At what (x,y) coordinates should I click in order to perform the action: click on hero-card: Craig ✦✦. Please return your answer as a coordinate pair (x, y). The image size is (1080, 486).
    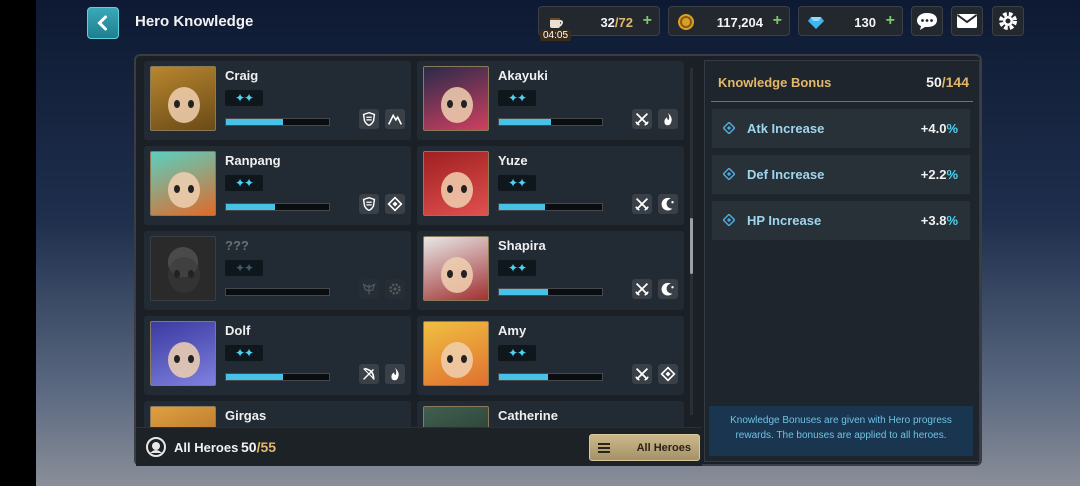
    Looking at the image, I should click on (277, 100).